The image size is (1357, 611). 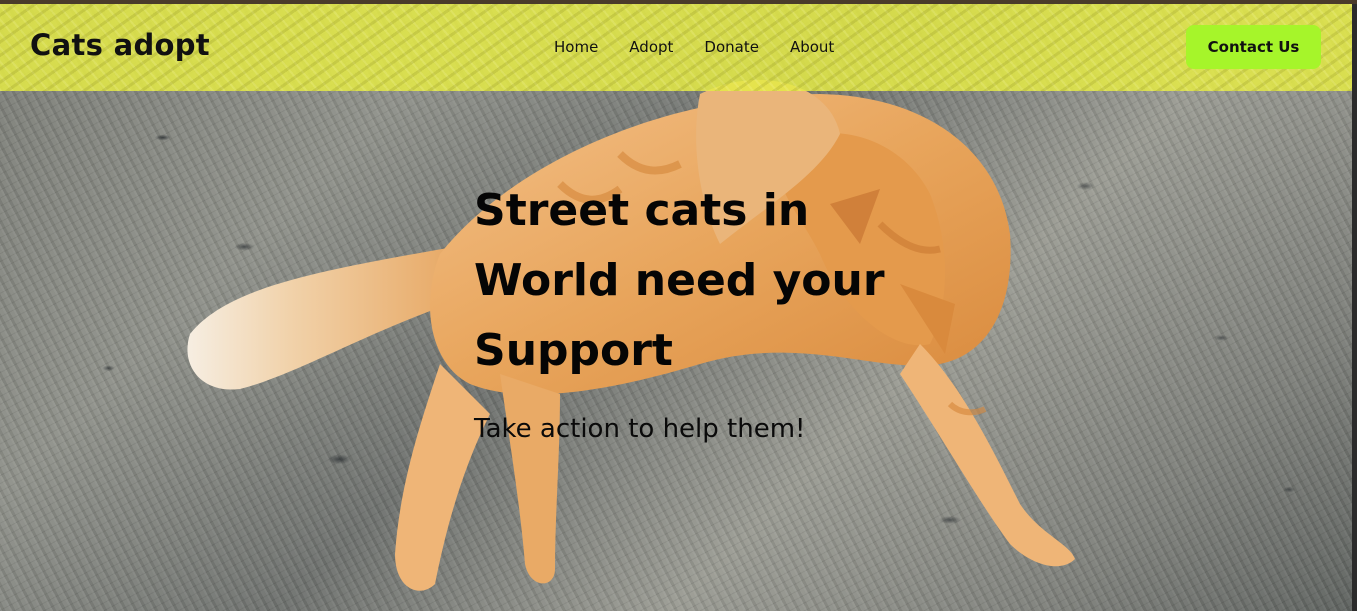 I want to click on hero-subtitle: Take action to help them!, so click(x=640, y=429).